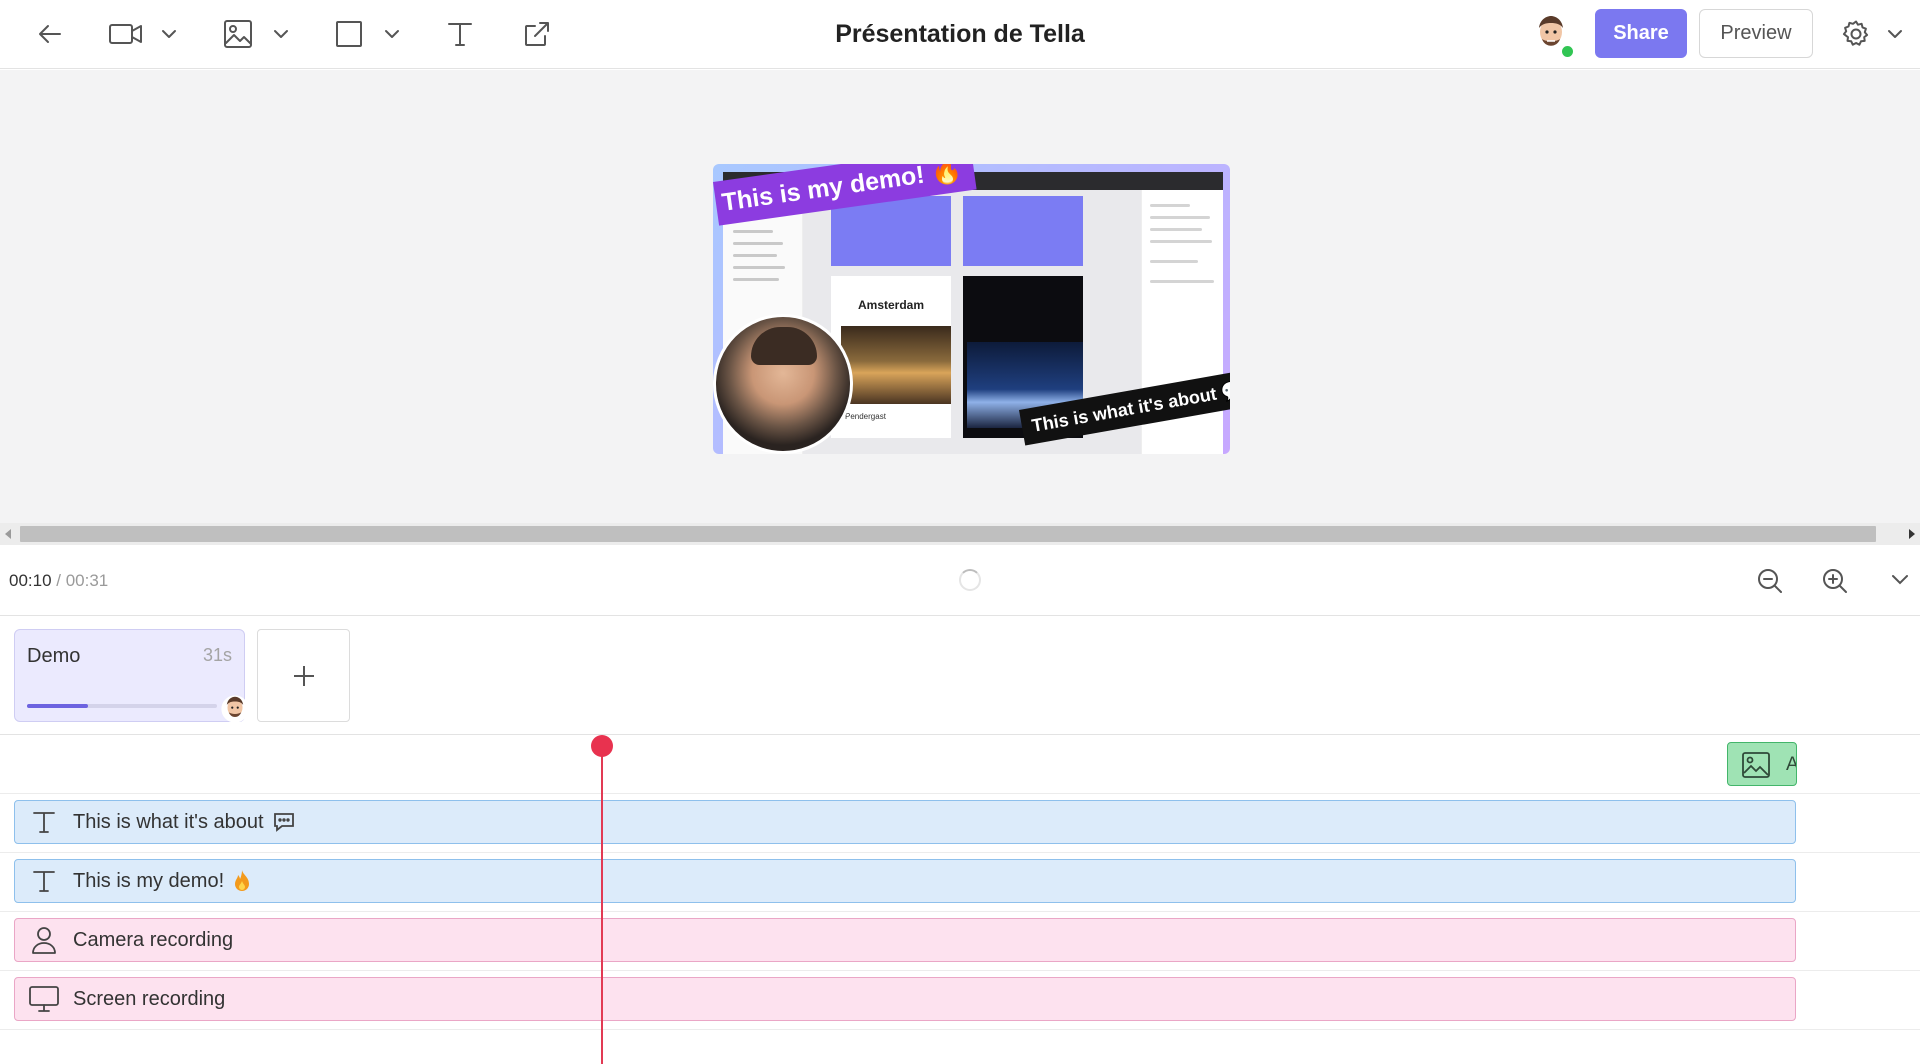  I want to click on person-icon, so click(44, 940).